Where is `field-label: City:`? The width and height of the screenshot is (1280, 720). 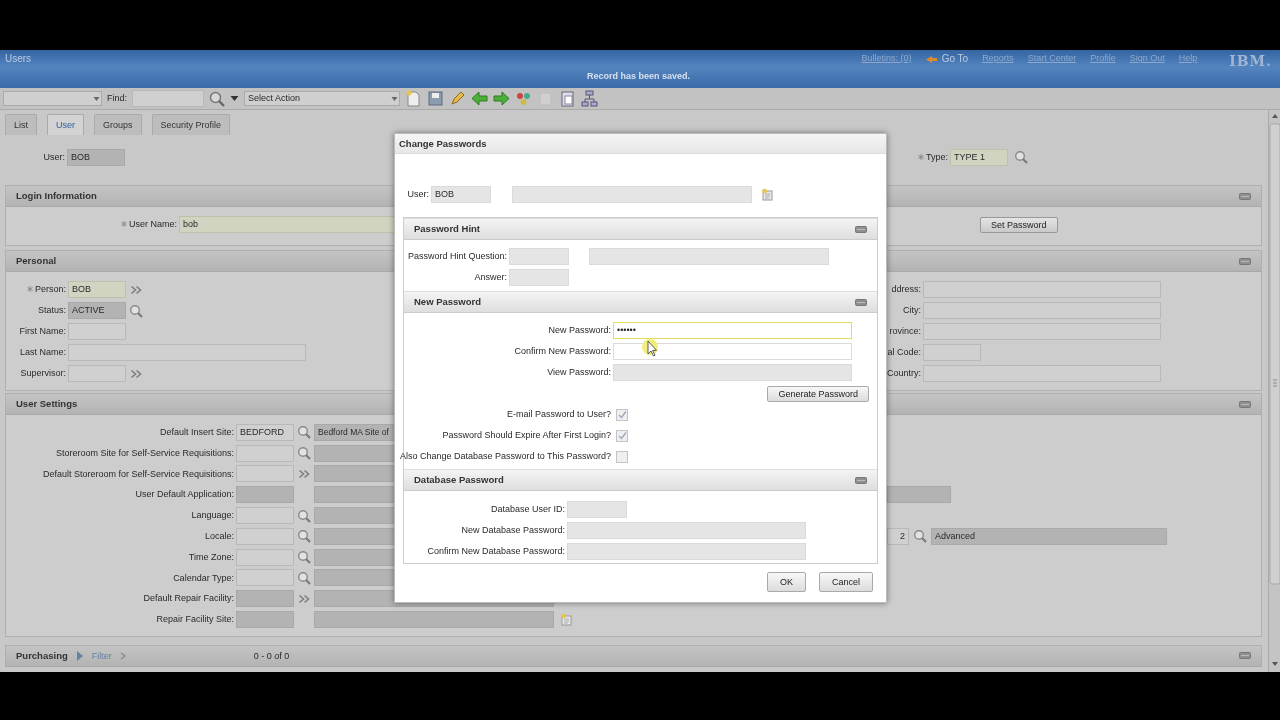
field-label: City: is located at coordinates (912, 310).